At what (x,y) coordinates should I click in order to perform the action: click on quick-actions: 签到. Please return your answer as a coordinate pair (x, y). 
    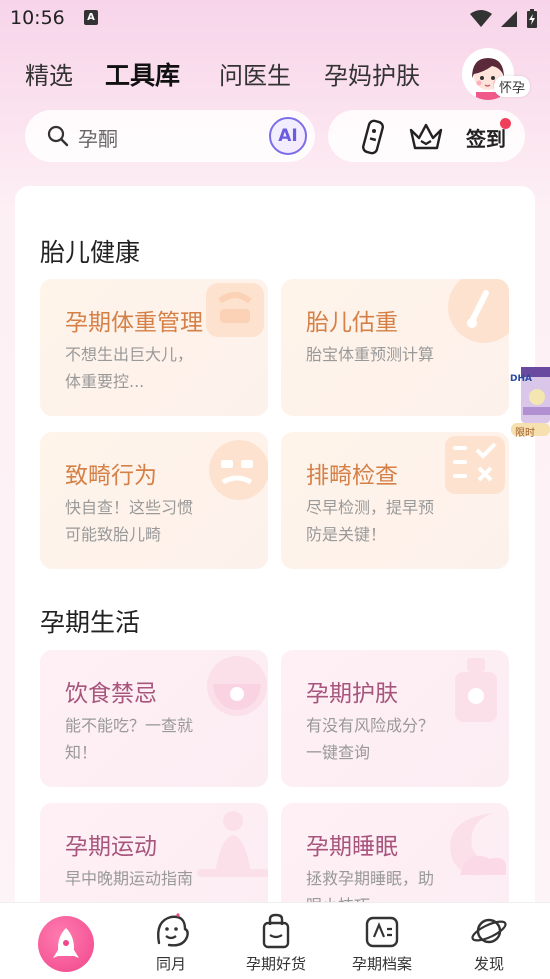
    Looking at the image, I should click on (426, 136).